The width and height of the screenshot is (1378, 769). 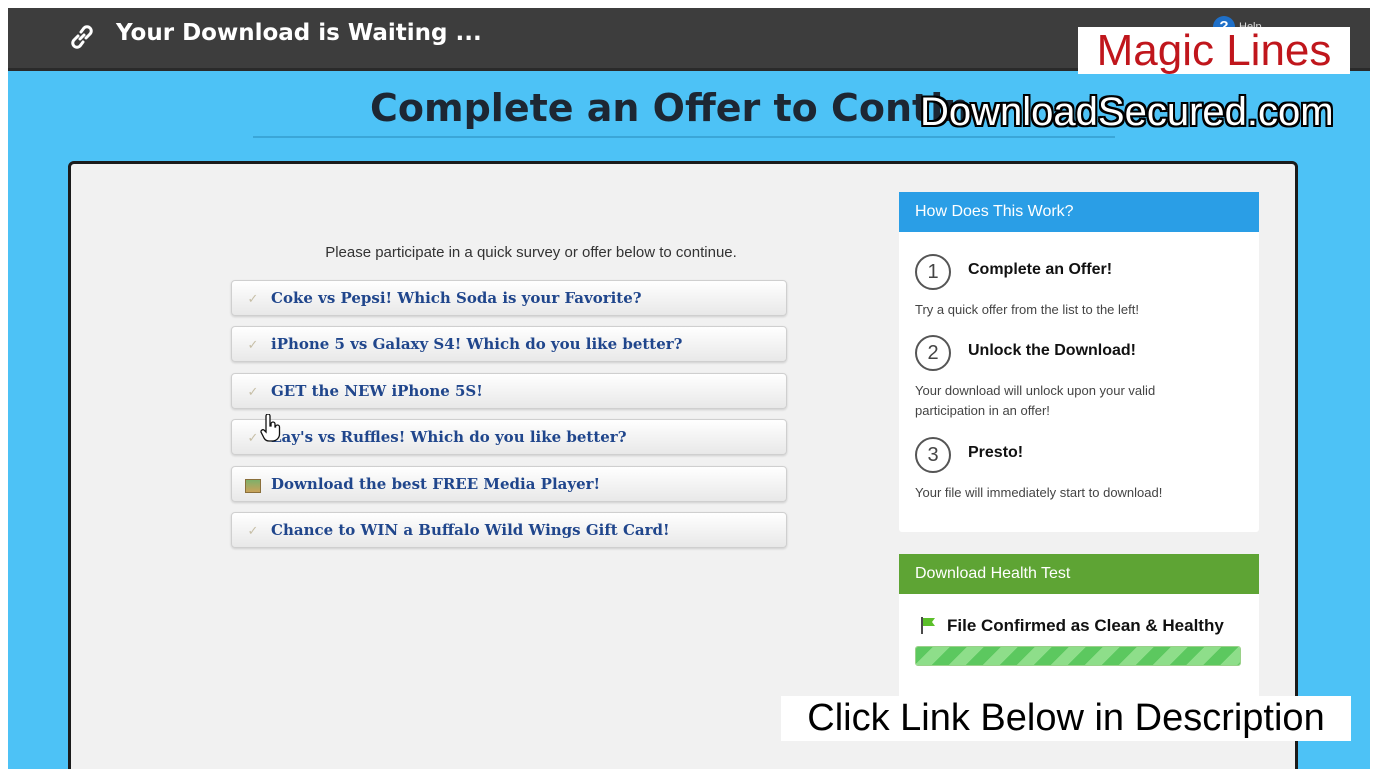 What do you see at coordinates (1127, 112) in the screenshot?
I see `domain-watermark: DownloadSecured.com` at bounding box center [1127, 112].